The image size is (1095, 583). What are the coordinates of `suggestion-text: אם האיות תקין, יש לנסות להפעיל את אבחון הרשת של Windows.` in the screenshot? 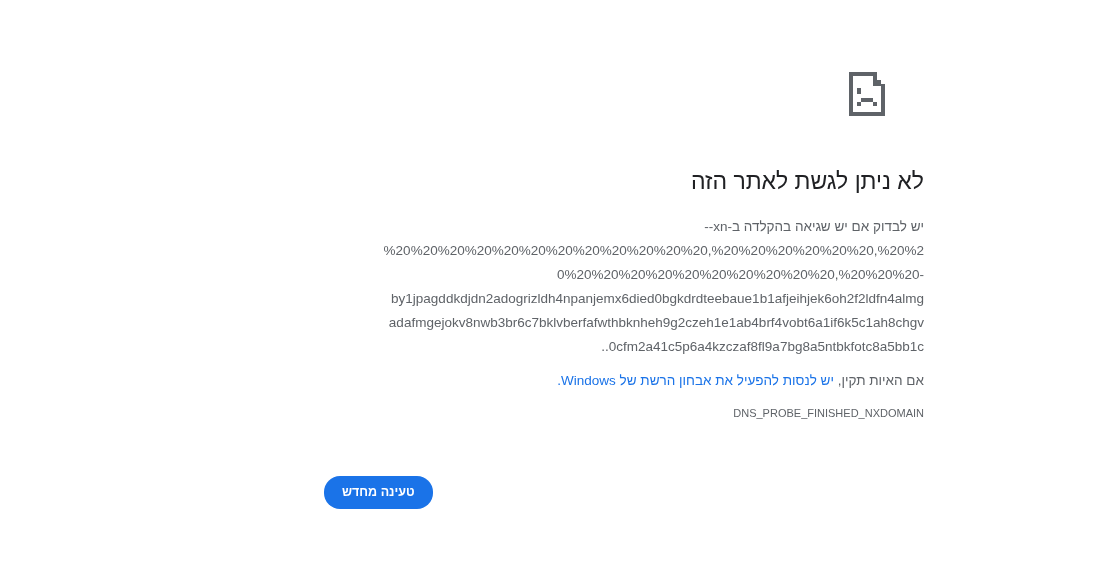 It's located at (740, 380).